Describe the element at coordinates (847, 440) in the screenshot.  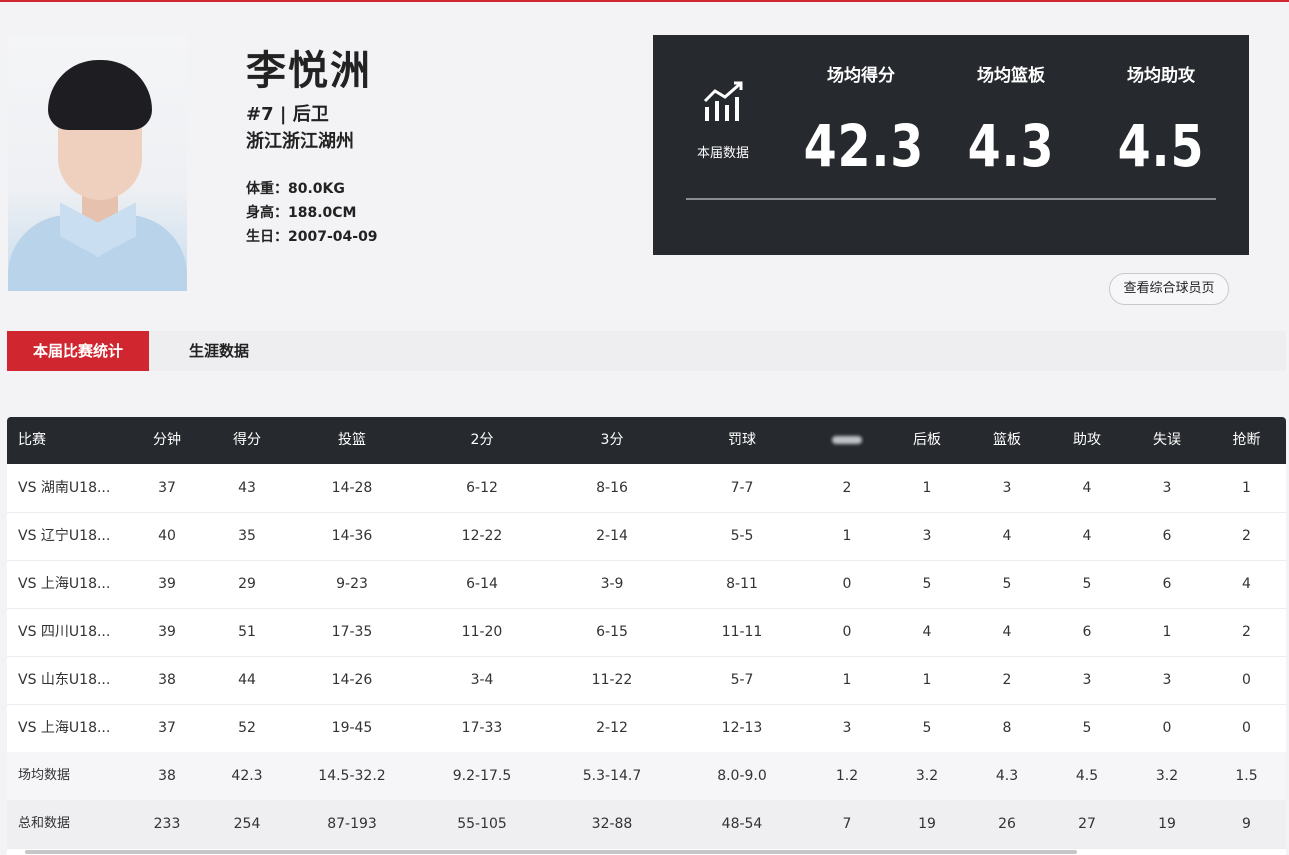
I see `column-header-blurred` at that location.